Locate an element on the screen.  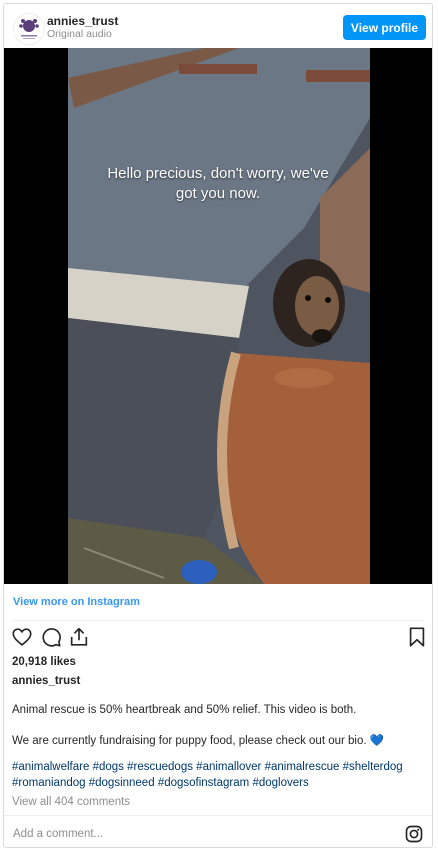
hashtag-link: #shelterdog is located at coordinates (373, 767).